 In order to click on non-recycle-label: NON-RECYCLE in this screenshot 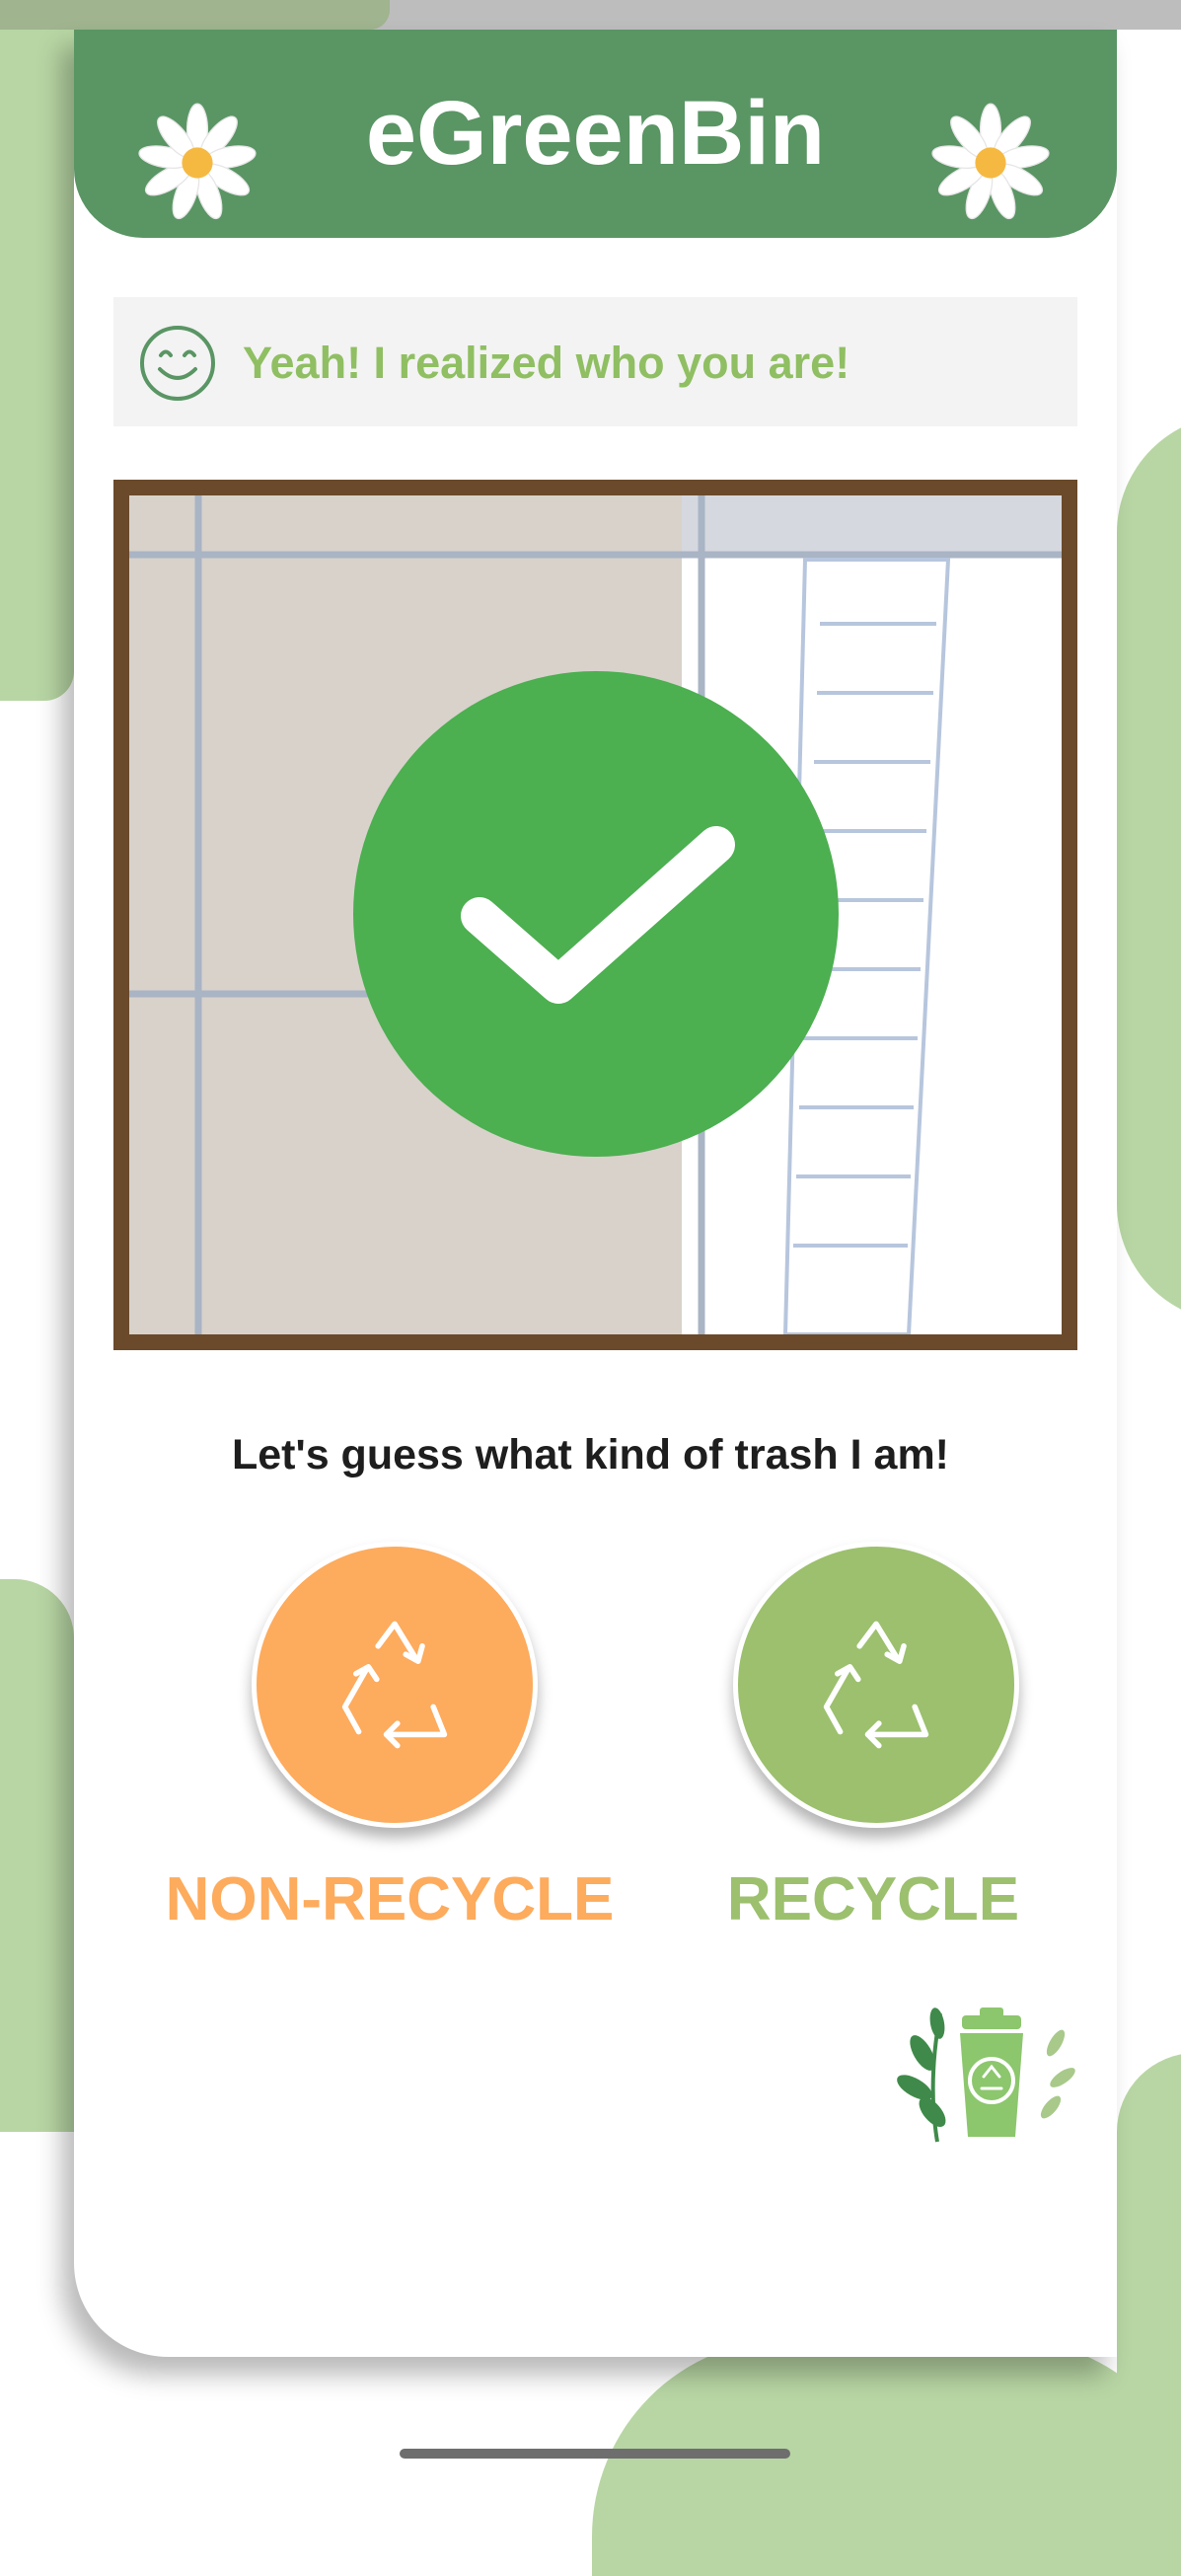, I will do `click(390, 1899)`.